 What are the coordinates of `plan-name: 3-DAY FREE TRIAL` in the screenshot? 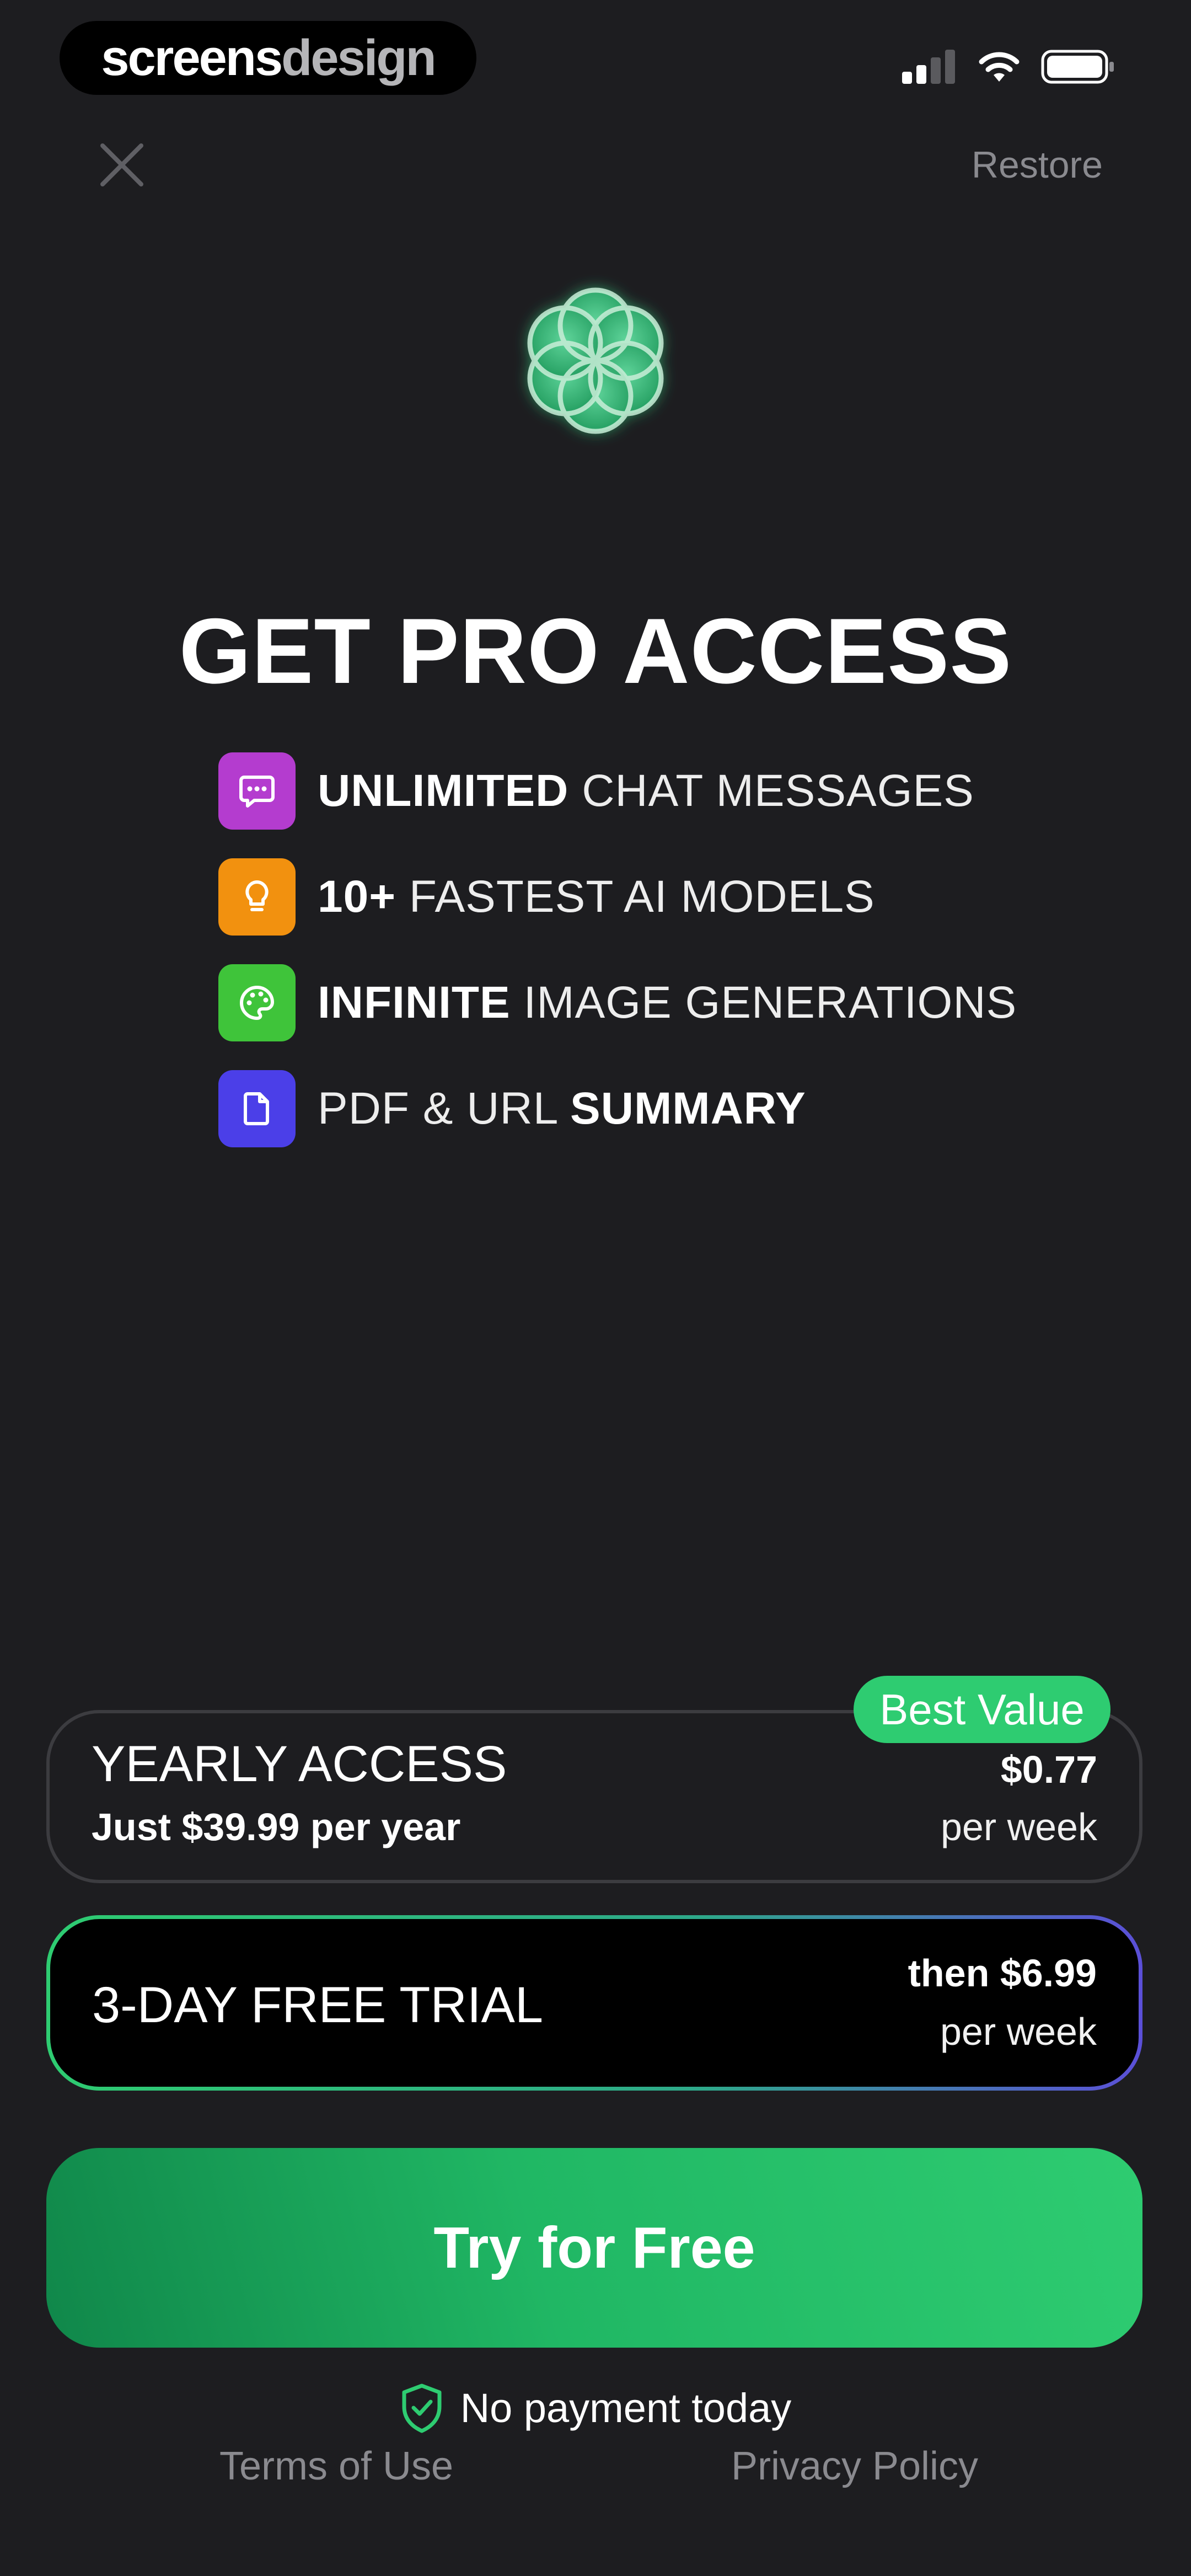 It's located at (318, 2005).